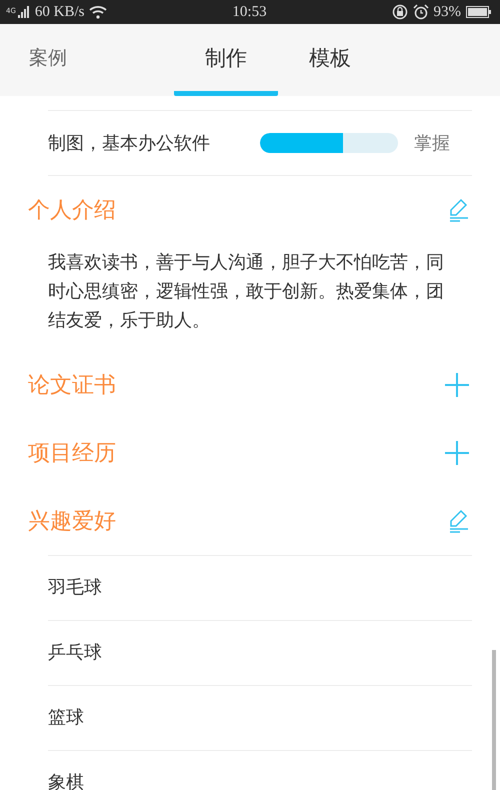  I want to click on hobby-item: 乒乓球, so click(250, 653).